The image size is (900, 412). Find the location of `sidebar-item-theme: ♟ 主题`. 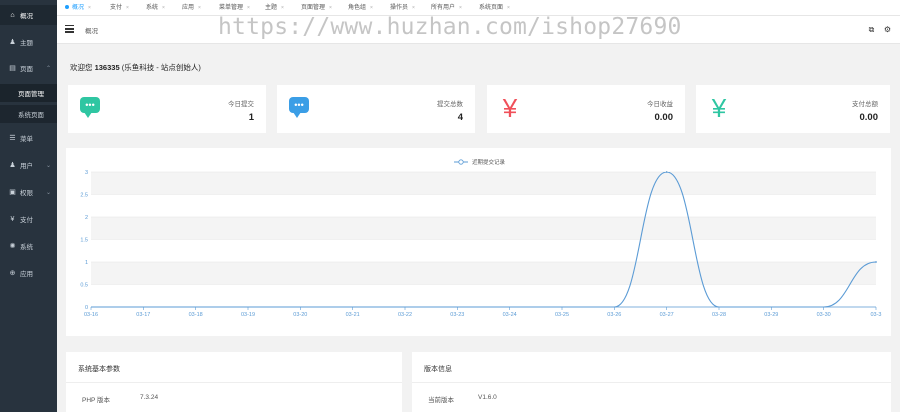

sidebar-item-theme: ♟ 主题 is located at coordinates (28, 42).